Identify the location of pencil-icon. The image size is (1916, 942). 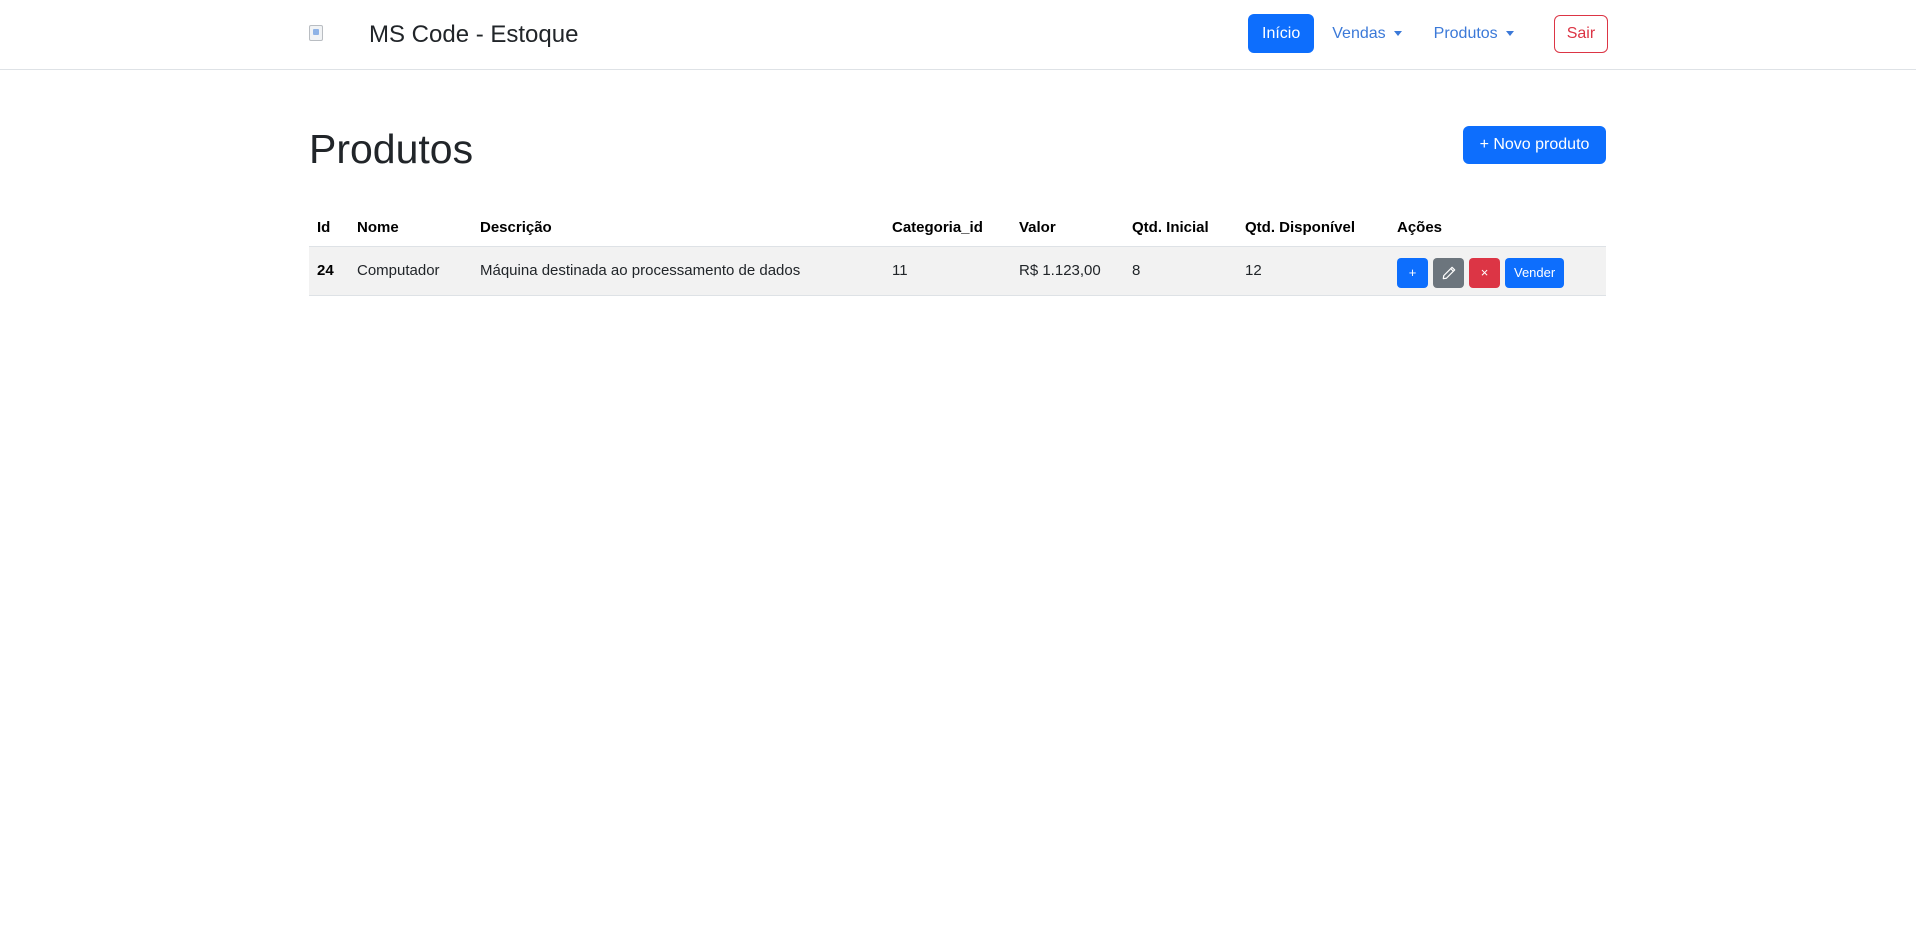
(1448, 272).